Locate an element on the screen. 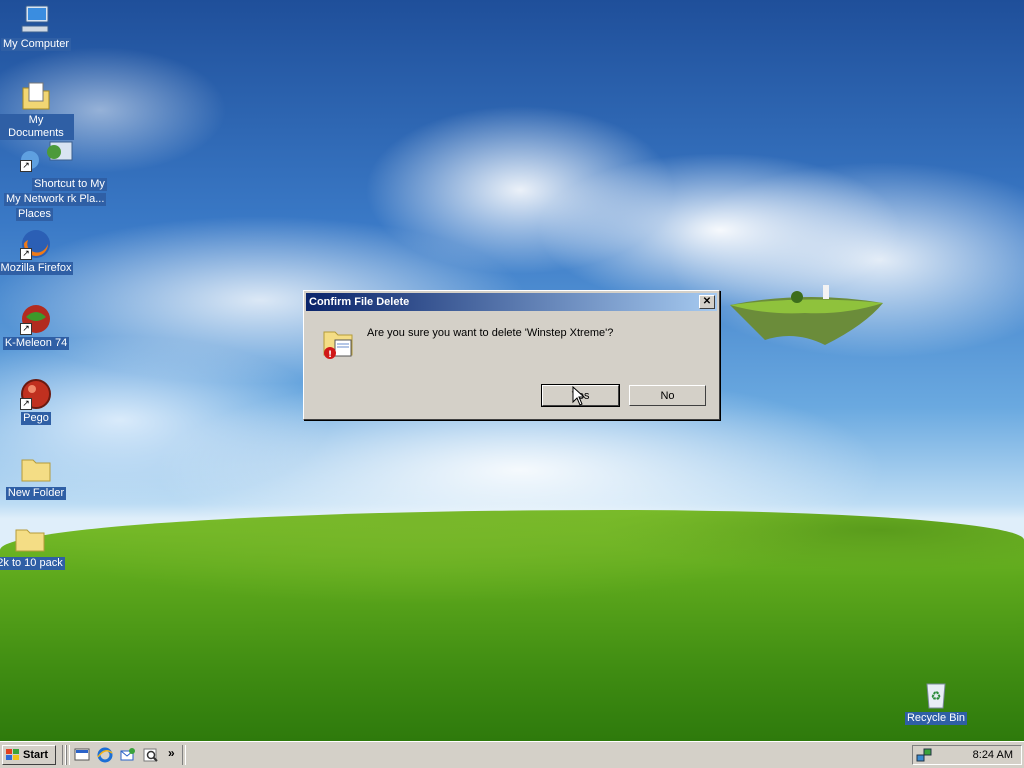 The width and height of the screenshot is (1024, 768). outlook-express-icon is located at coordinates (128, 755).